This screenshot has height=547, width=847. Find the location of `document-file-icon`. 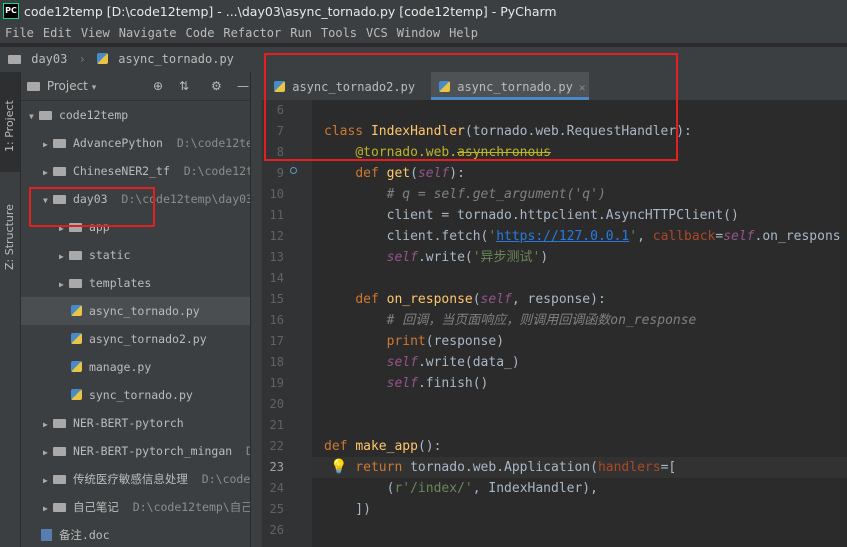

document-file-icon is located at coordinates (46, 535).